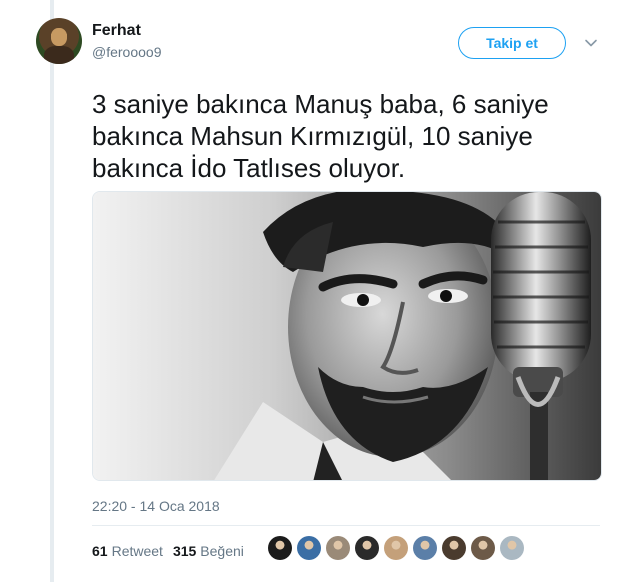 This screenshot has width=640, height=582. I want to click on avatar-face, so click(59, 37).